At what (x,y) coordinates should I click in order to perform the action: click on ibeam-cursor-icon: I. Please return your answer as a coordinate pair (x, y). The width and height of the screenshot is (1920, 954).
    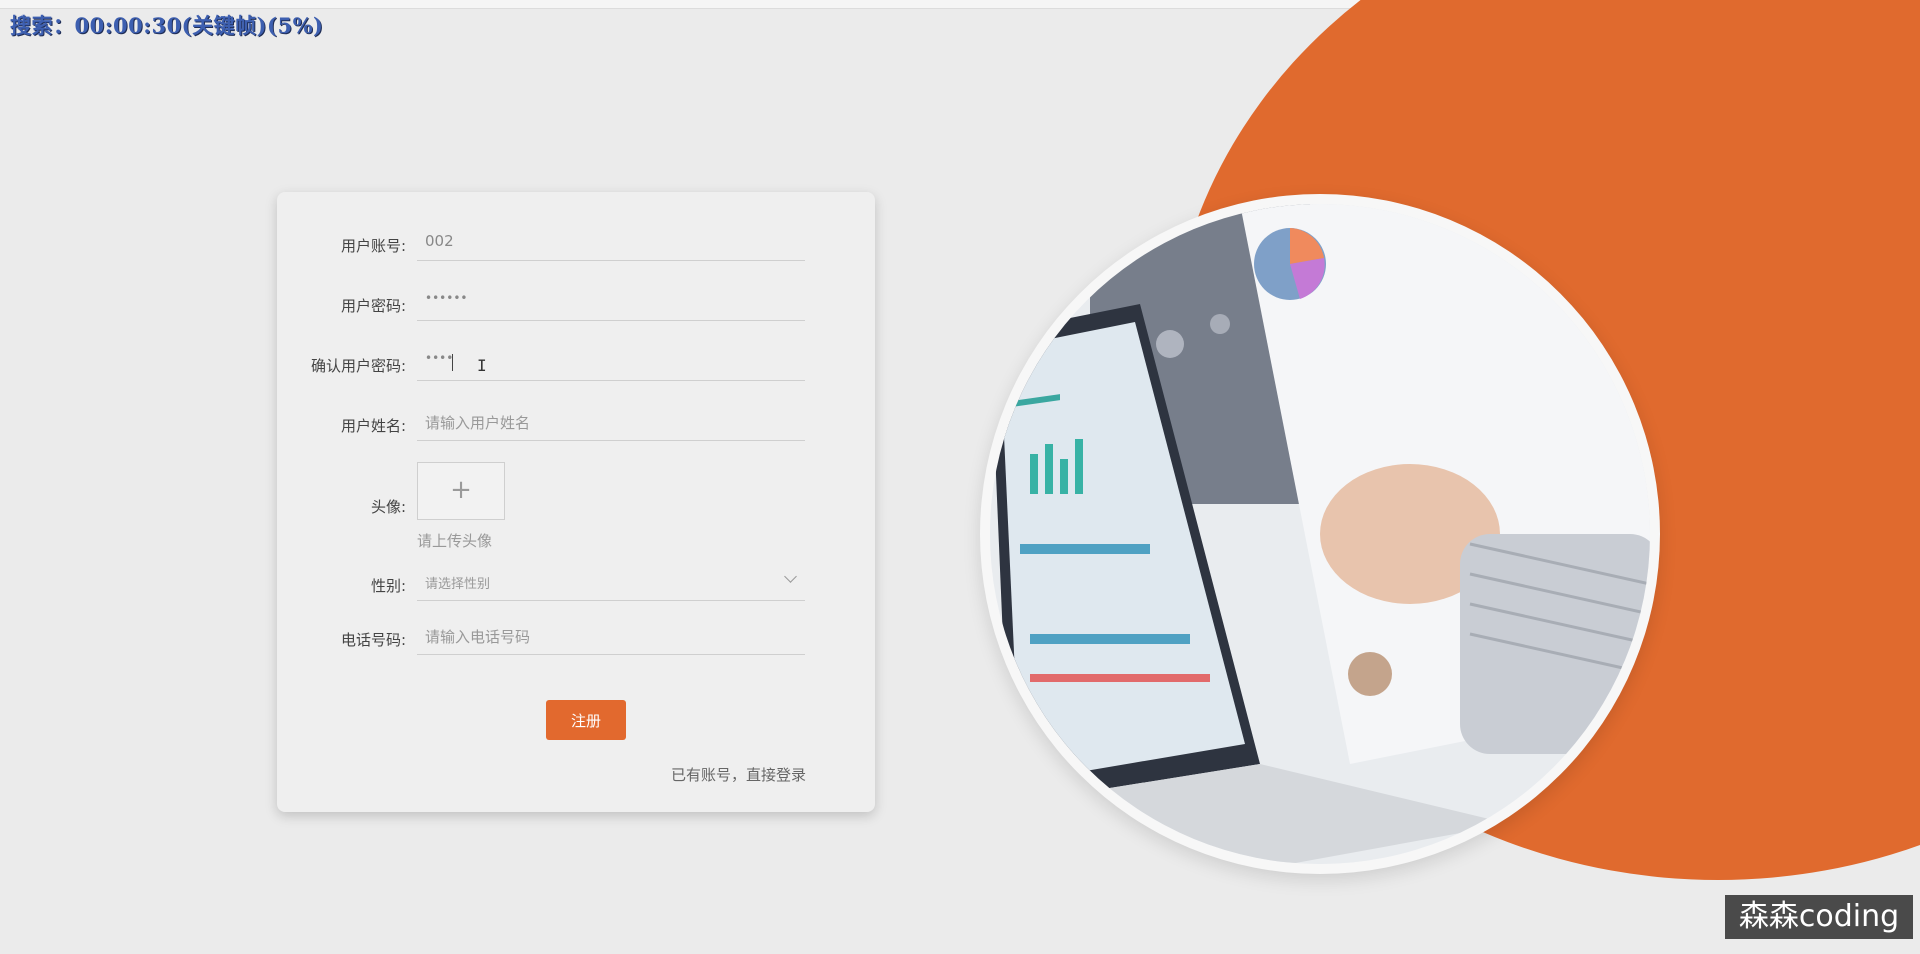
    Looking at the image, I should click on (482, 365).